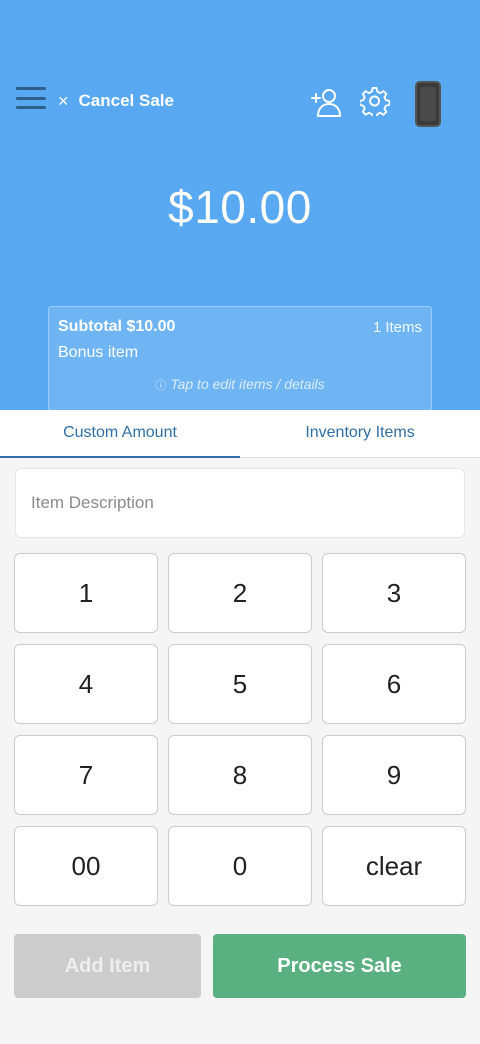 The width and height of the screenshot is (480, 1044). What do you see at coordinates (394, 593) in the screenshot?
I see `key-3: 3` at bounding box center [394, 593].